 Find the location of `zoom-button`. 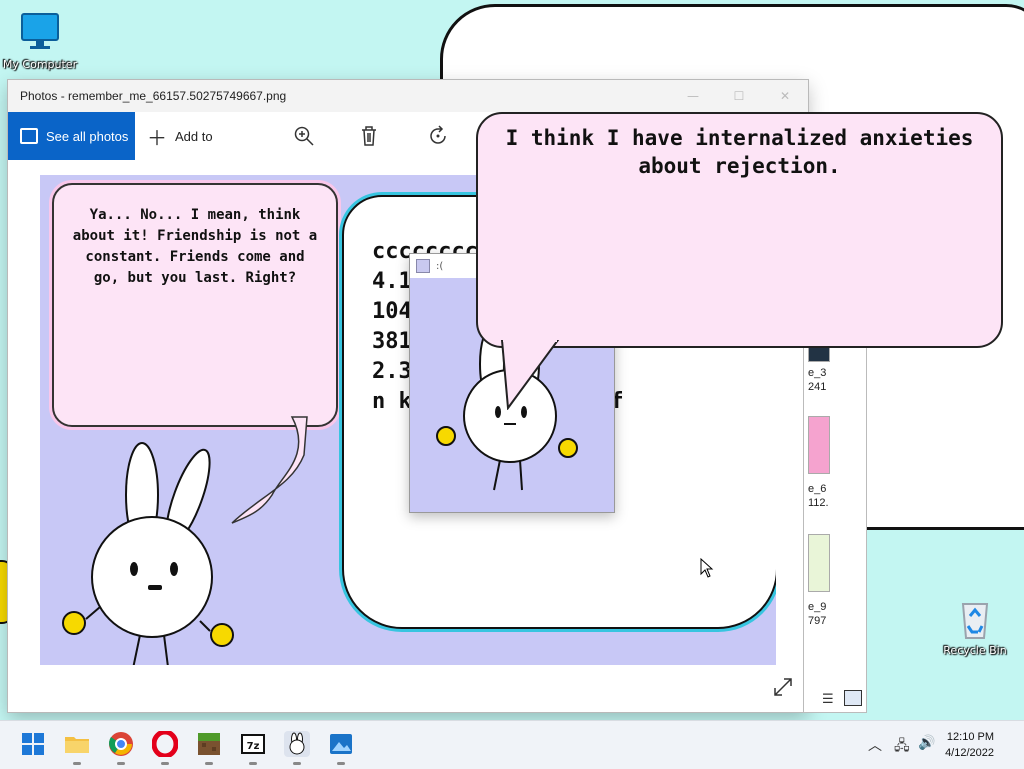

zoom-button is located at coordinates (304, 136).